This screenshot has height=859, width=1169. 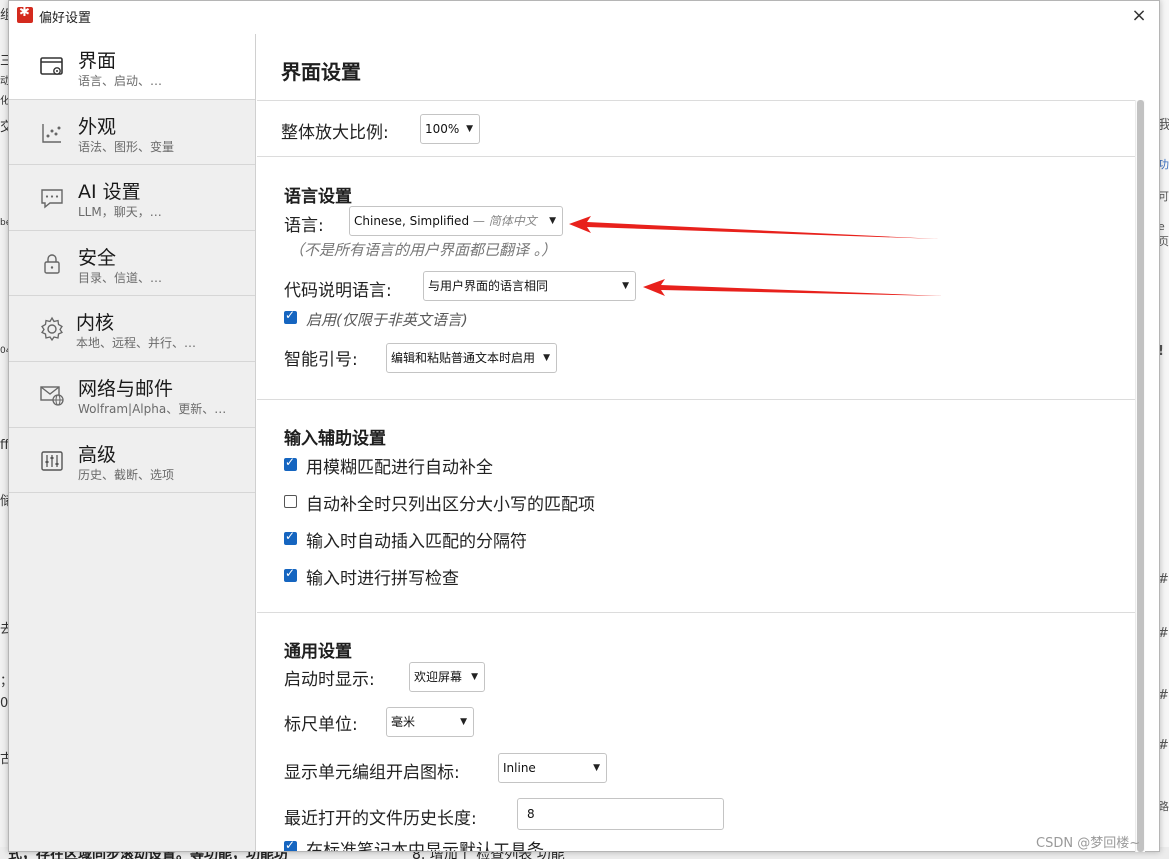 I want to click on sidebar-item-title: 界面, so click(x=97, y=61).